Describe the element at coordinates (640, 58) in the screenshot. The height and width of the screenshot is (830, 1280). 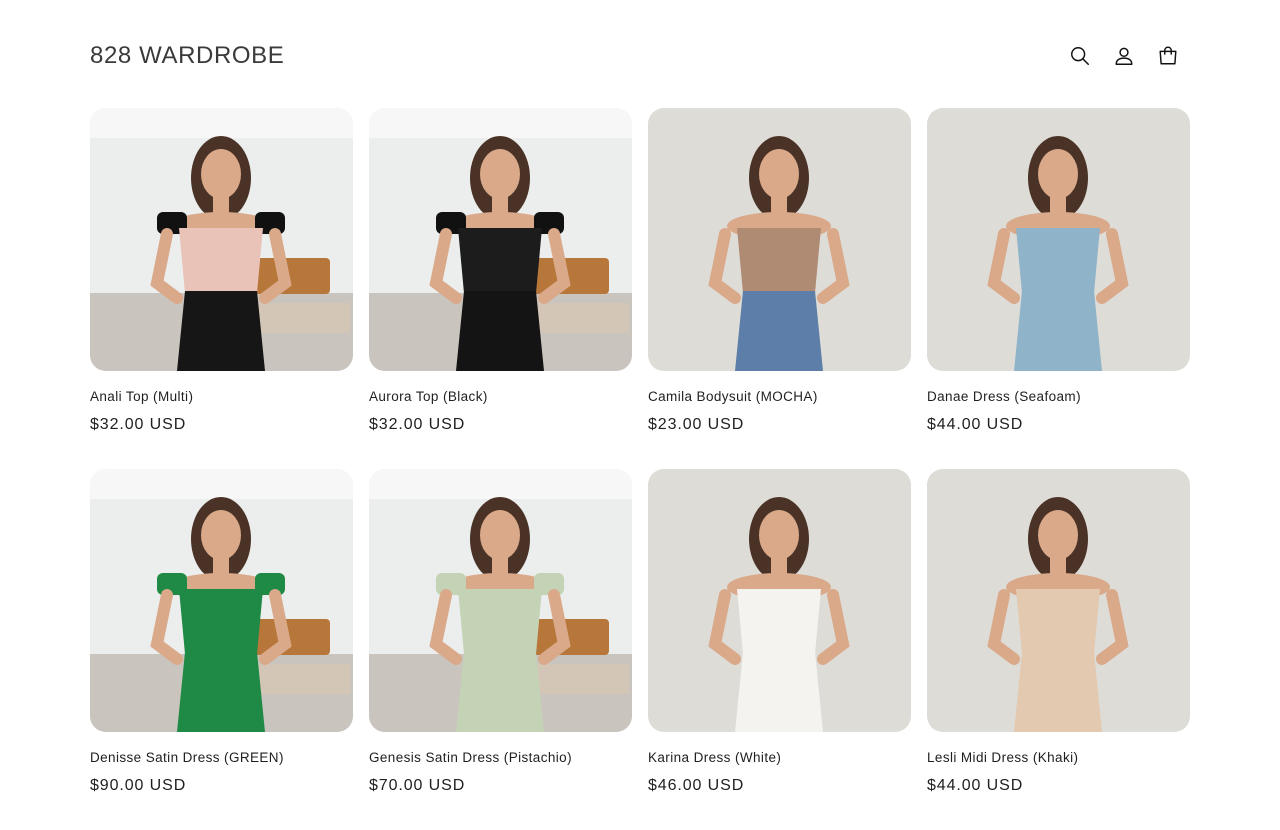
I see `site-header: 828 WARDROBE` at that location.